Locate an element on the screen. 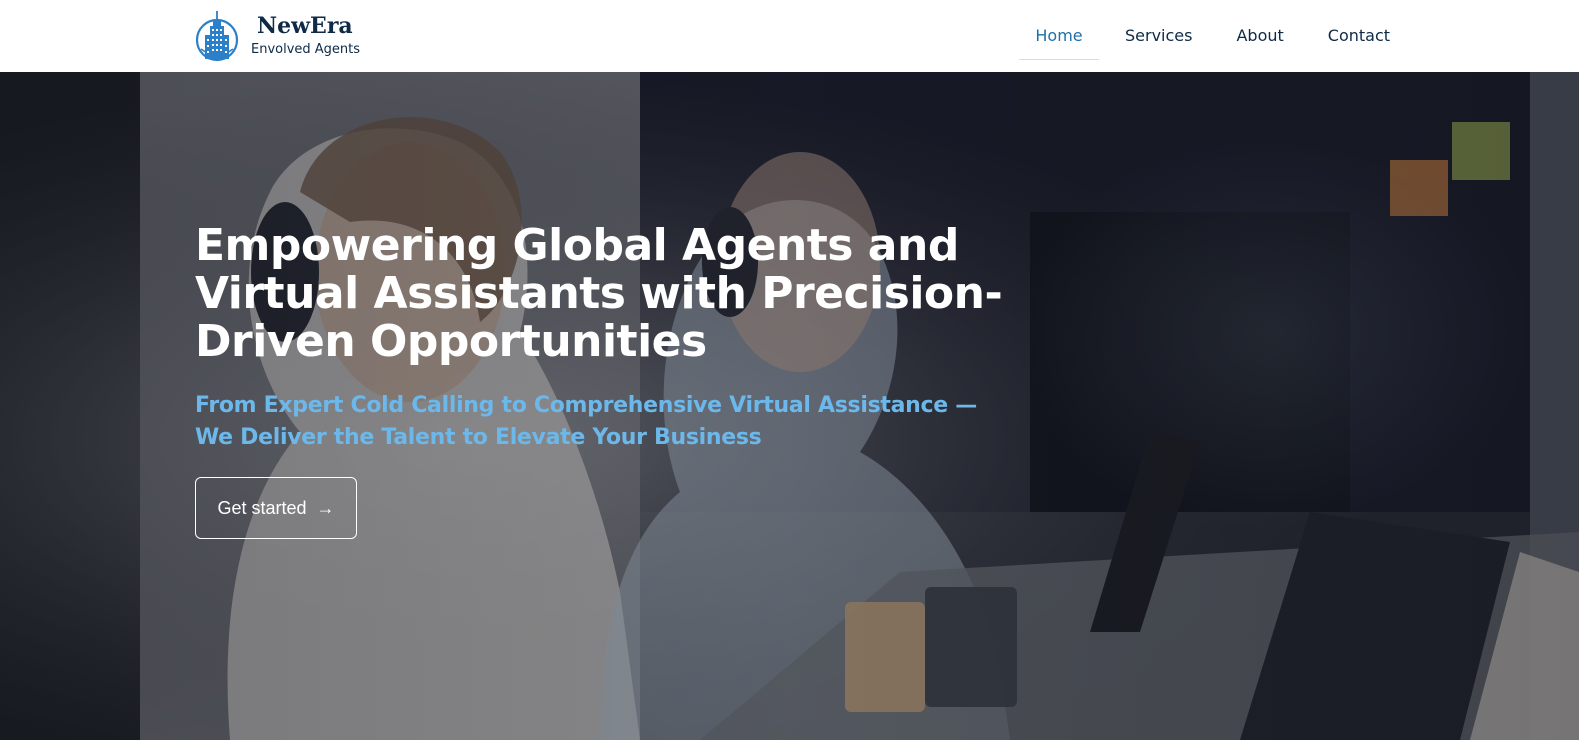  nav-item-about: About is located at coordinates (1255, 36).